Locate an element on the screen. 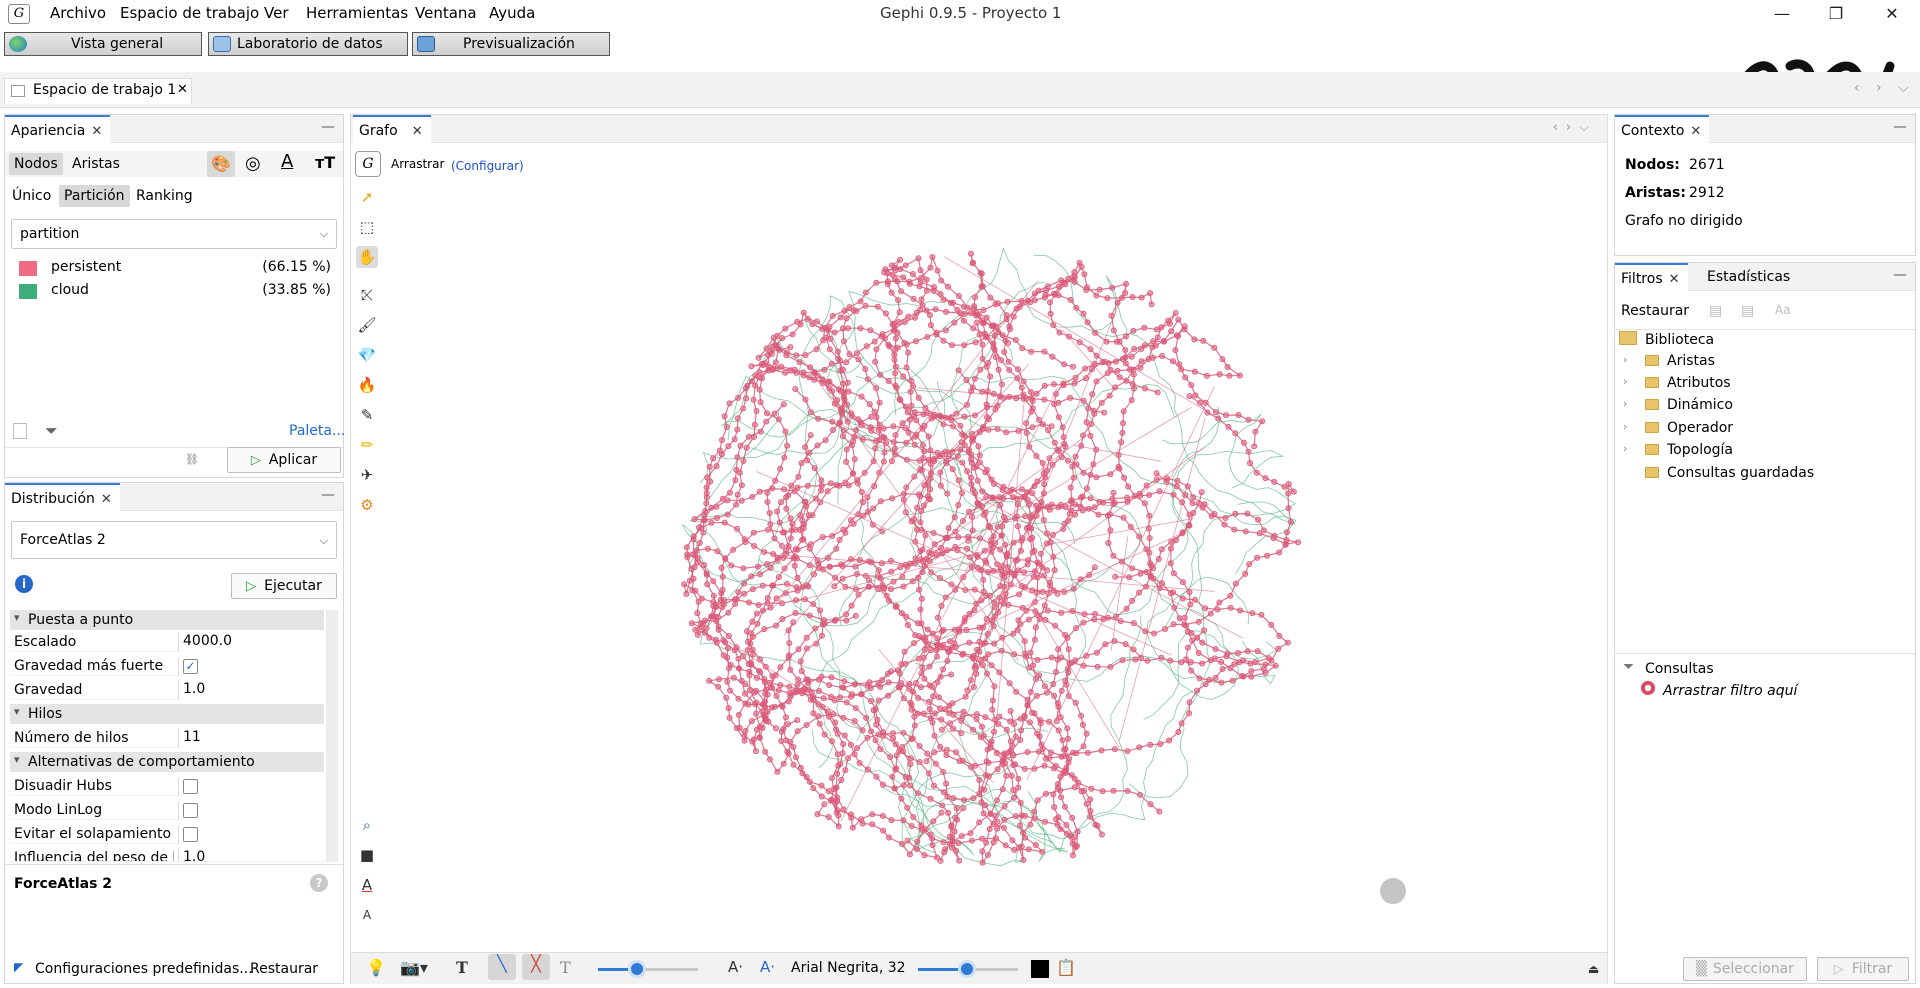 The height and width of the screenshot is (988, 1920). overview-handle-icon is located at coordinates (1393, 891).